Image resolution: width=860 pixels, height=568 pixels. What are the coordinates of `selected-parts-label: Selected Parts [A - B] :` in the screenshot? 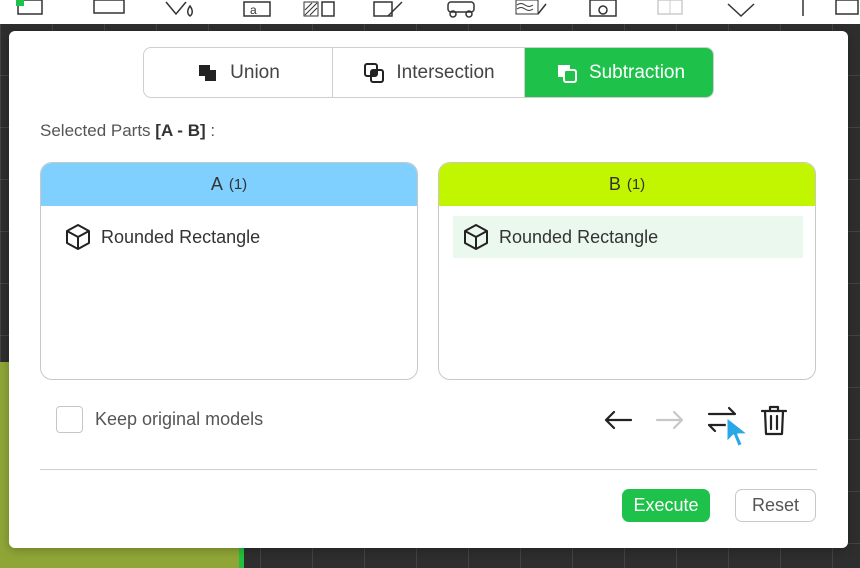 It's located at (128, 130).